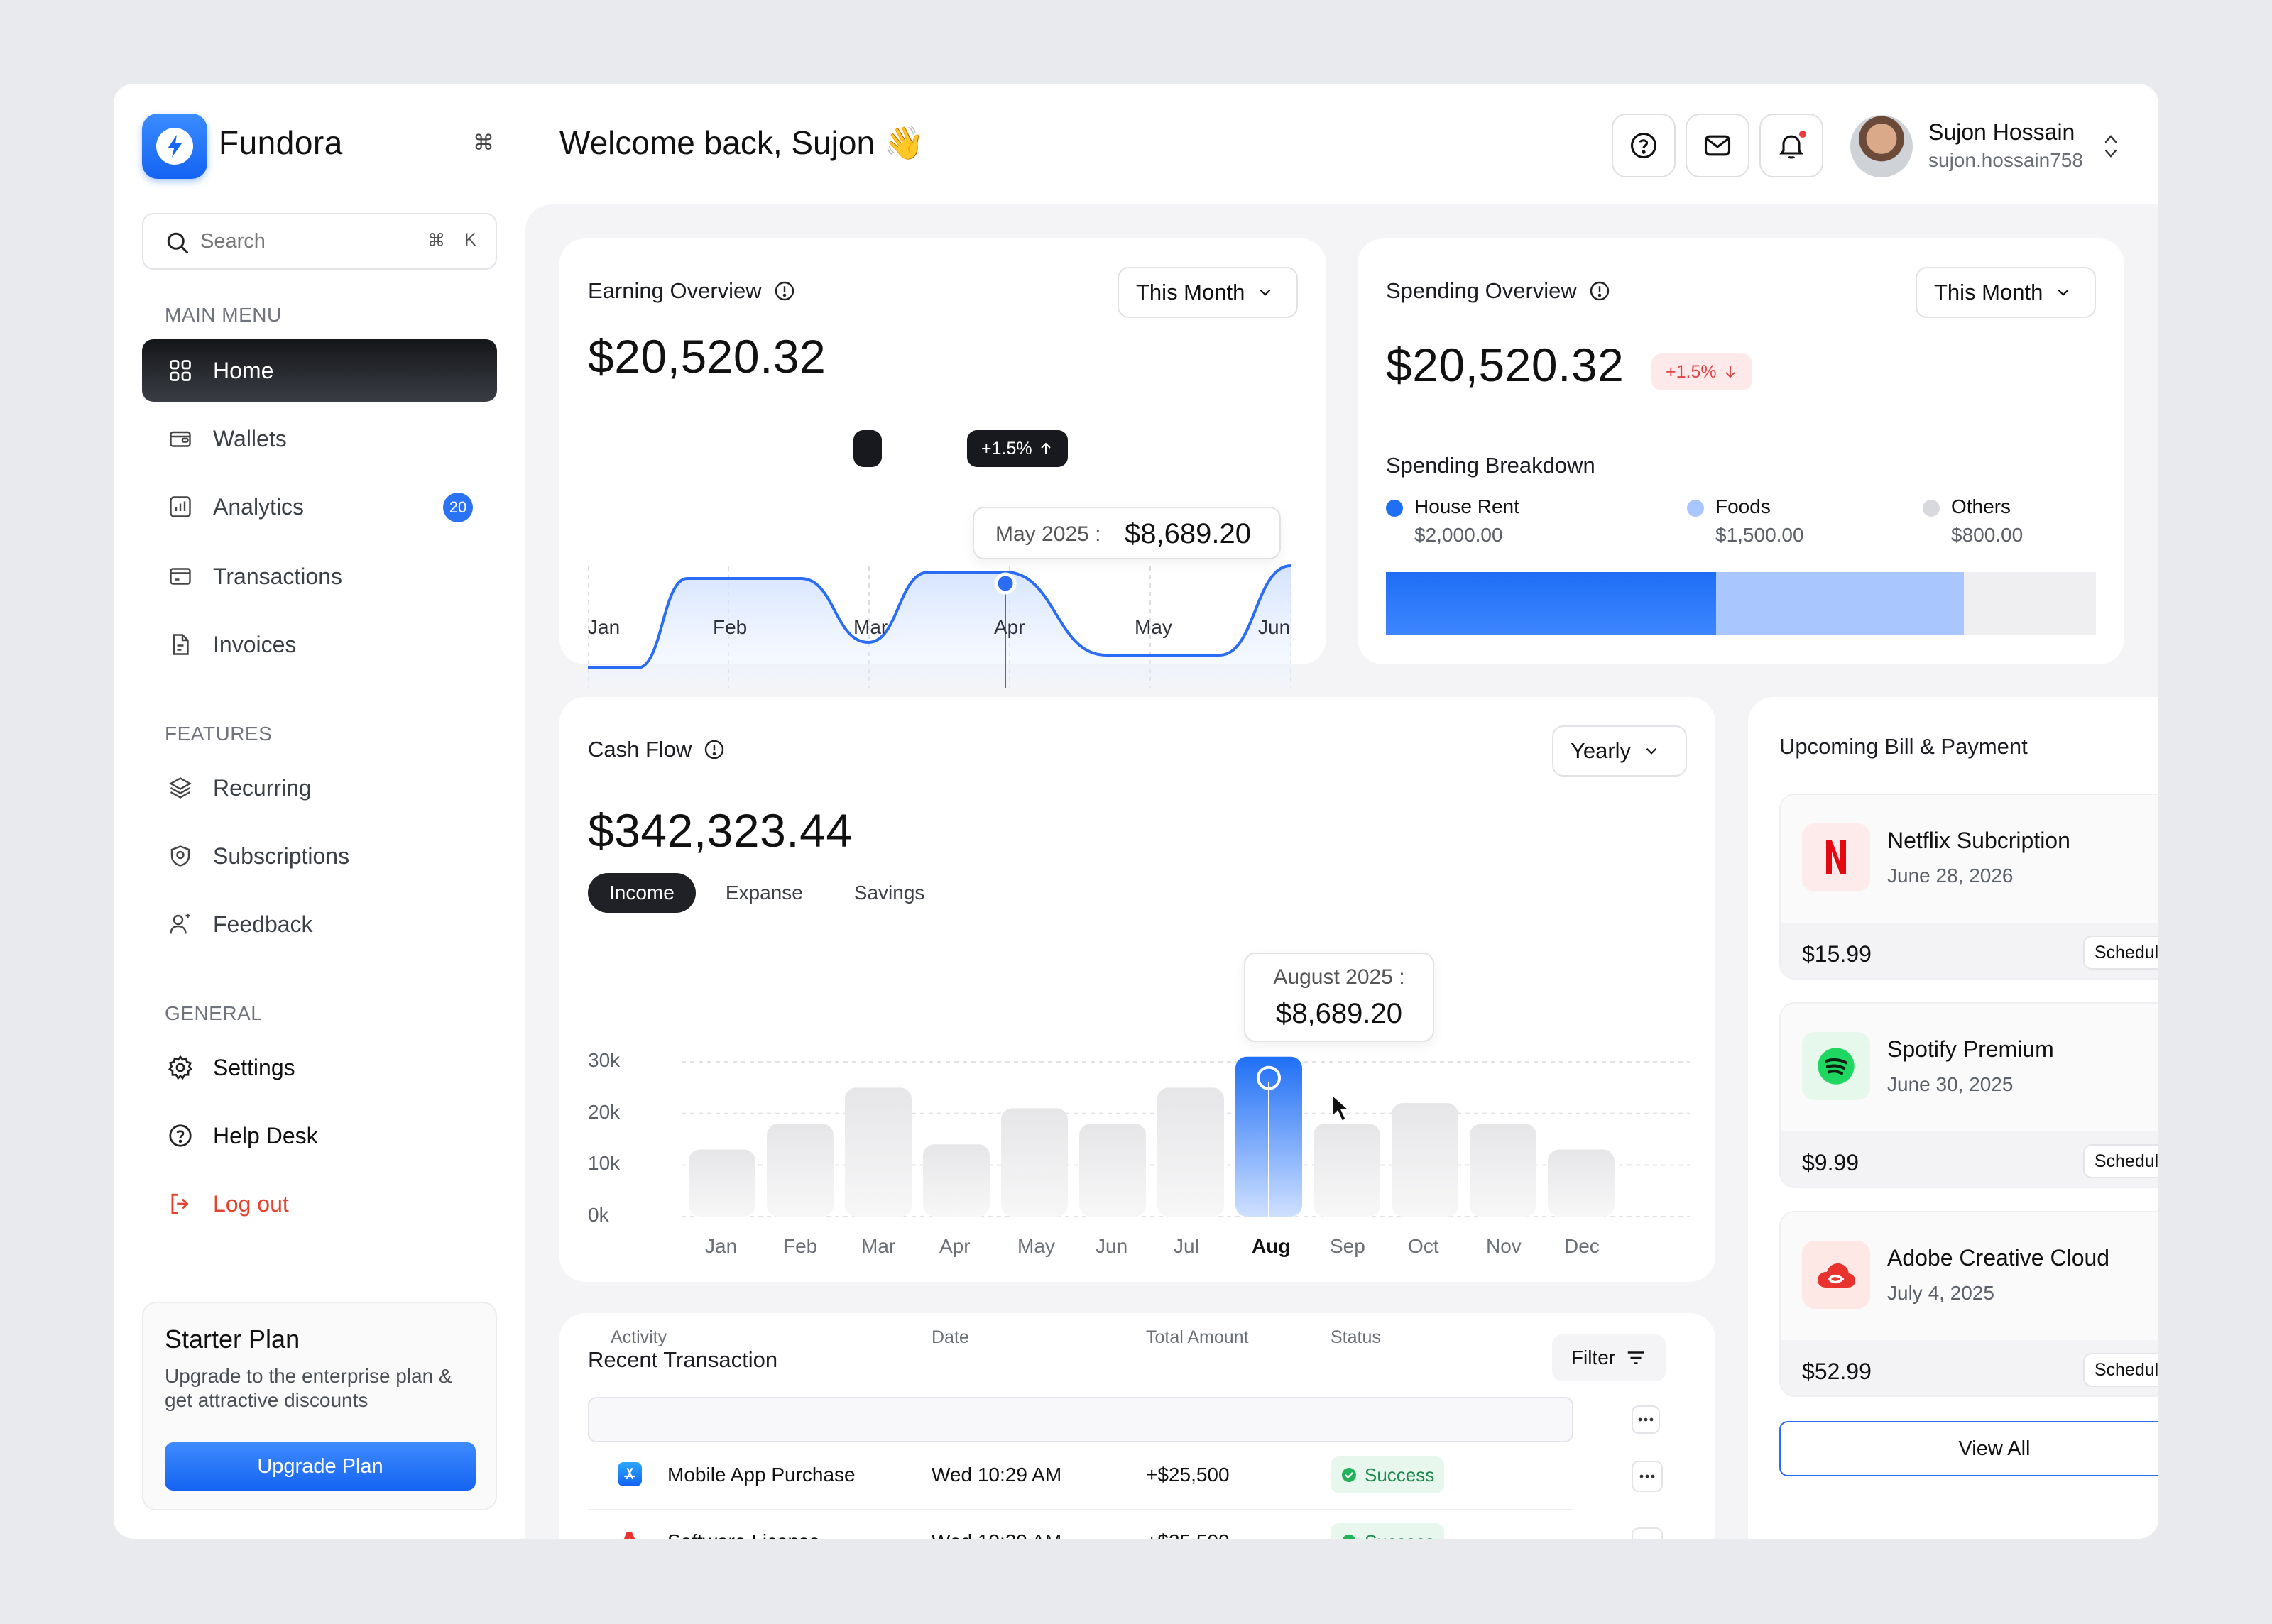 The image size is (2272, 1624). I want to click on sidebar-item-label: Home, so click(243, 370).